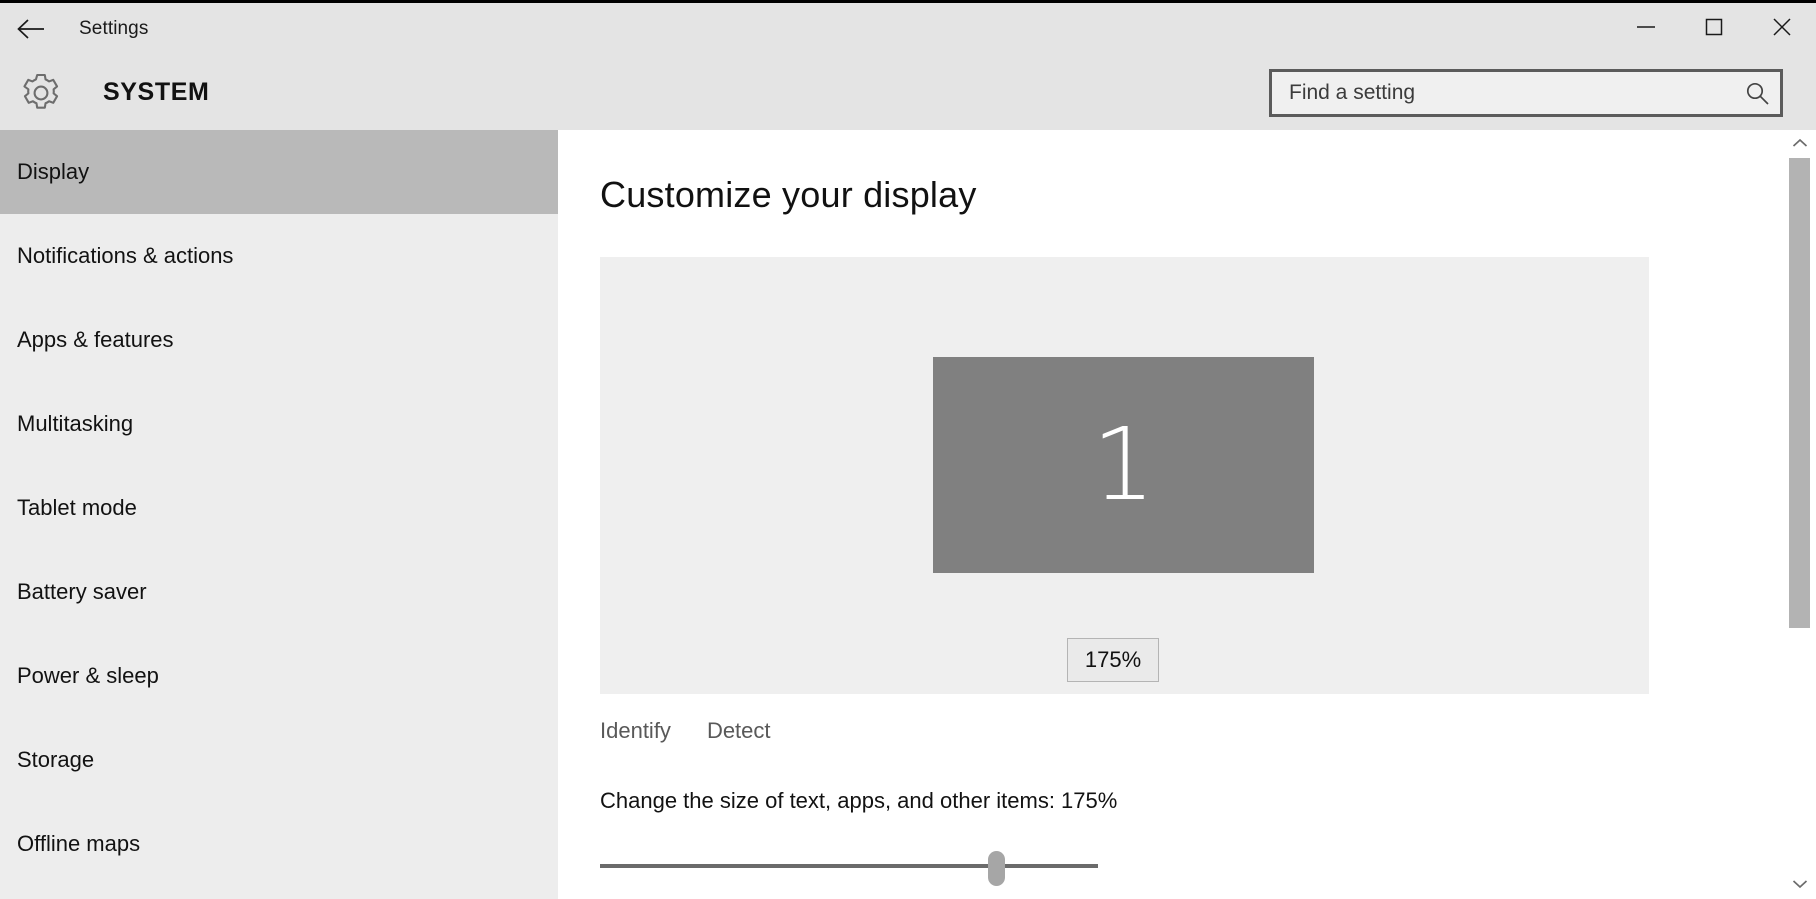 The width and height of the screenshot is (1816, 899). Describe the element at coordinates (1113, 660) in the screenshot. I see `scale-value-tooltip: 175%` at that location.